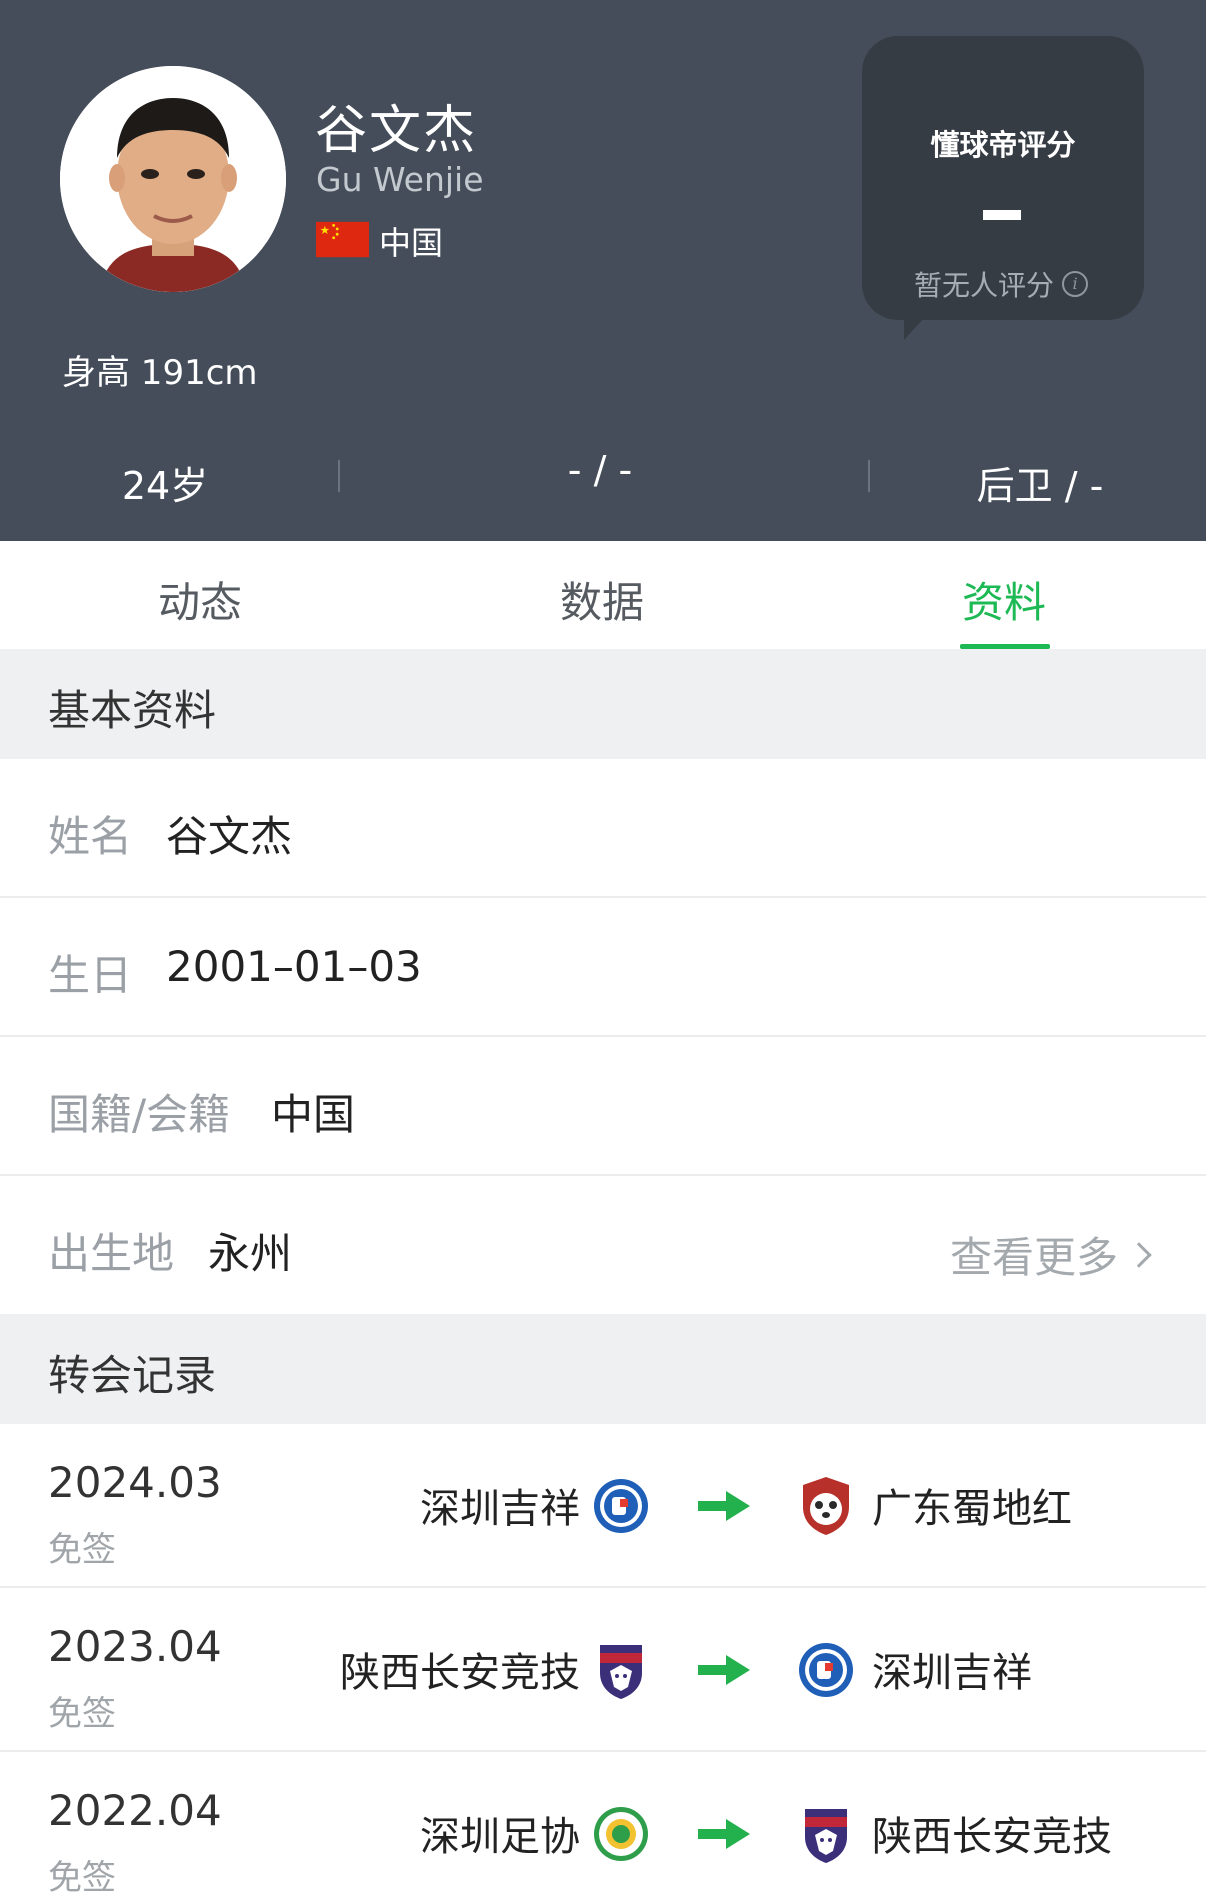 The height and width of the screenshot is (1901, 1206). What do you see at coordinates (165, 486) in the screenshot?
I see `stat-age: 24岁` at bounding box center [165, 486].